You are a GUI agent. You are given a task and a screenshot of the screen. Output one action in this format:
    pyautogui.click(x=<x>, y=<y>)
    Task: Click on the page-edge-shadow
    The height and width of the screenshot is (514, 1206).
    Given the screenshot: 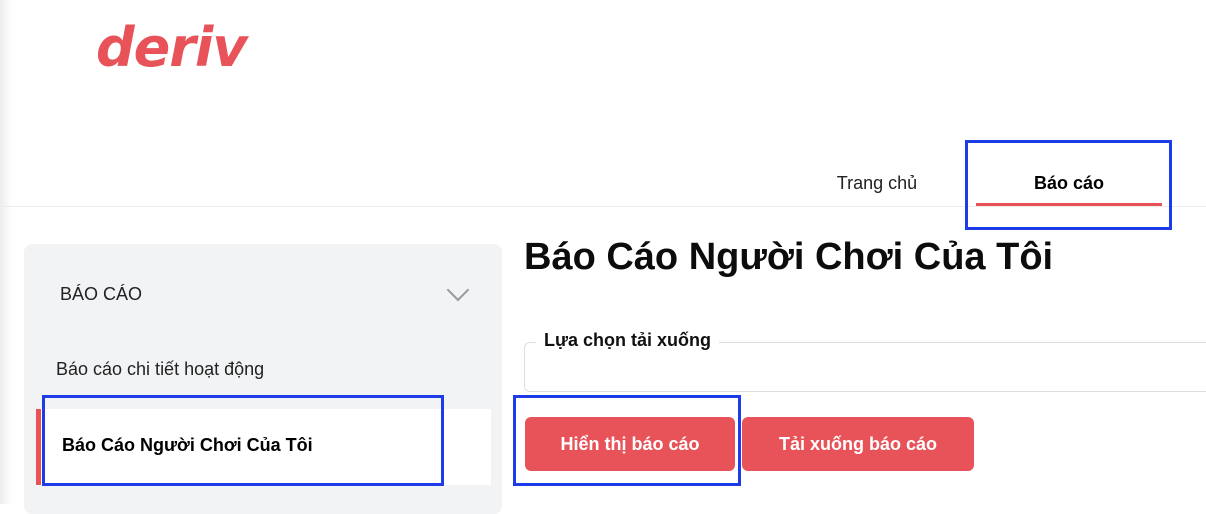 What is the action you would take?
    pyautogui.click(x=6, y=252)
    